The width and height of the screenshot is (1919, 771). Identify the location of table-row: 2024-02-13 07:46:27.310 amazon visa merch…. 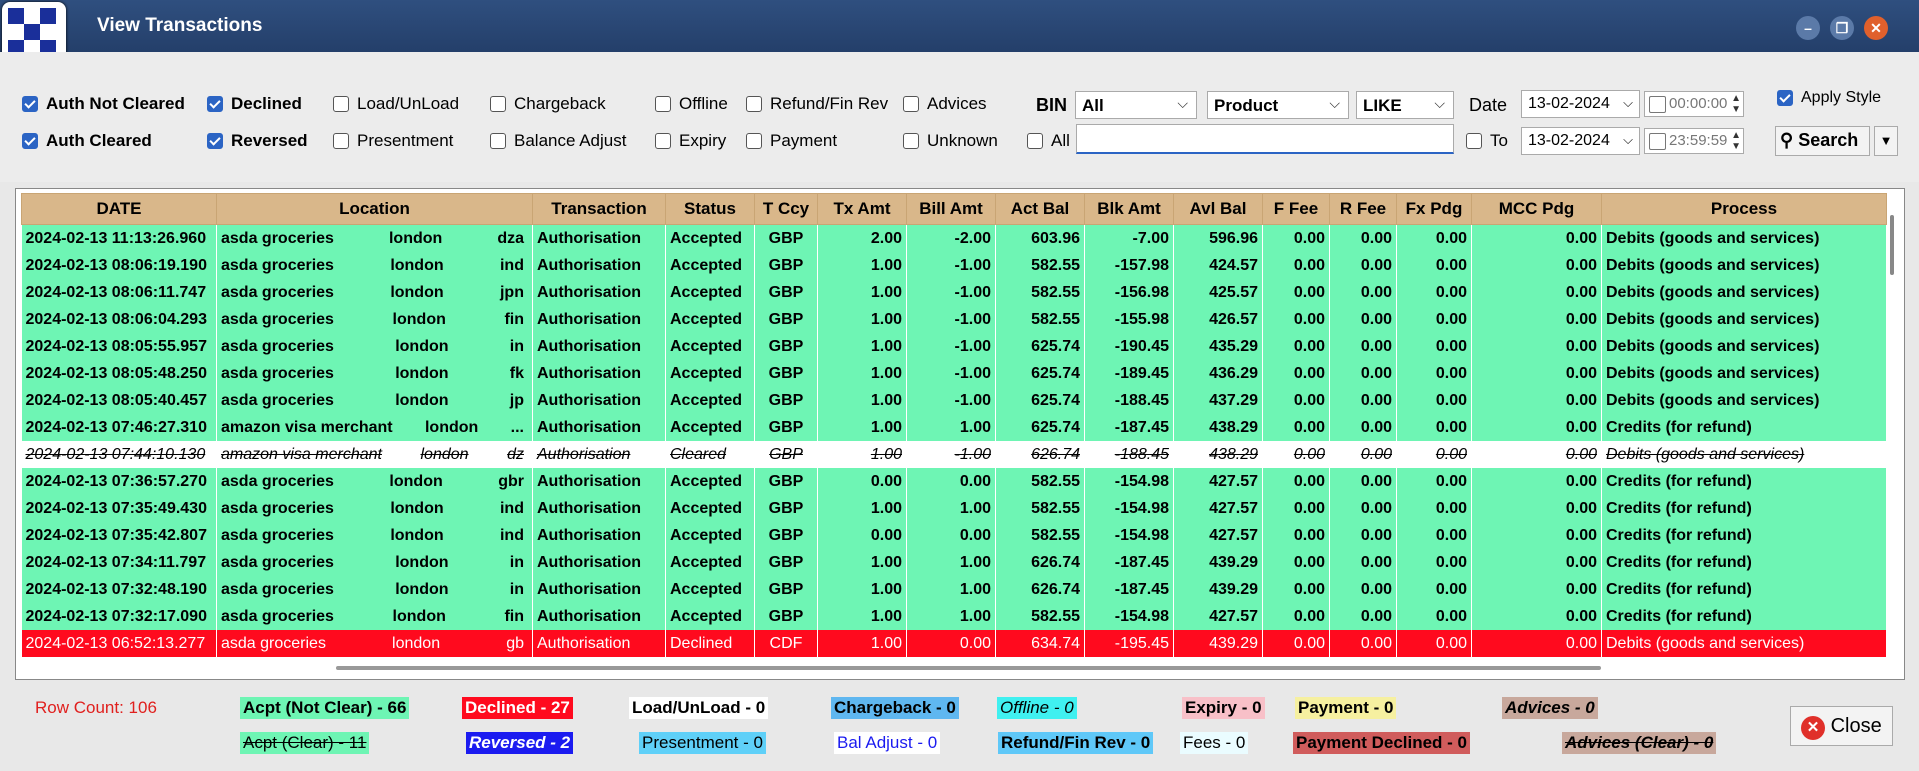
(954, 427).